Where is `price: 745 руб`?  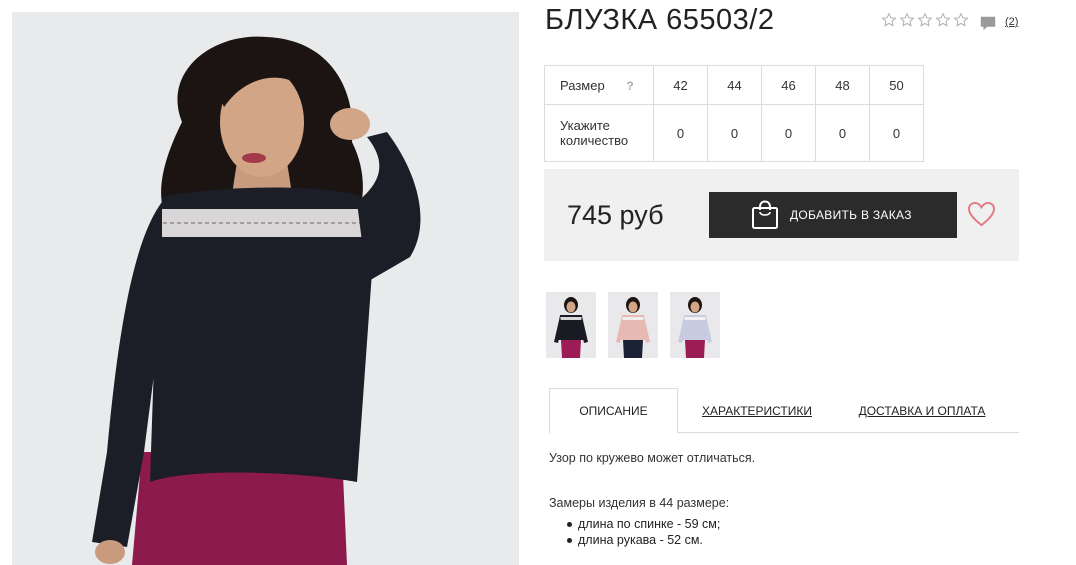
price: 745 руб is located at coordinates (615, 215).